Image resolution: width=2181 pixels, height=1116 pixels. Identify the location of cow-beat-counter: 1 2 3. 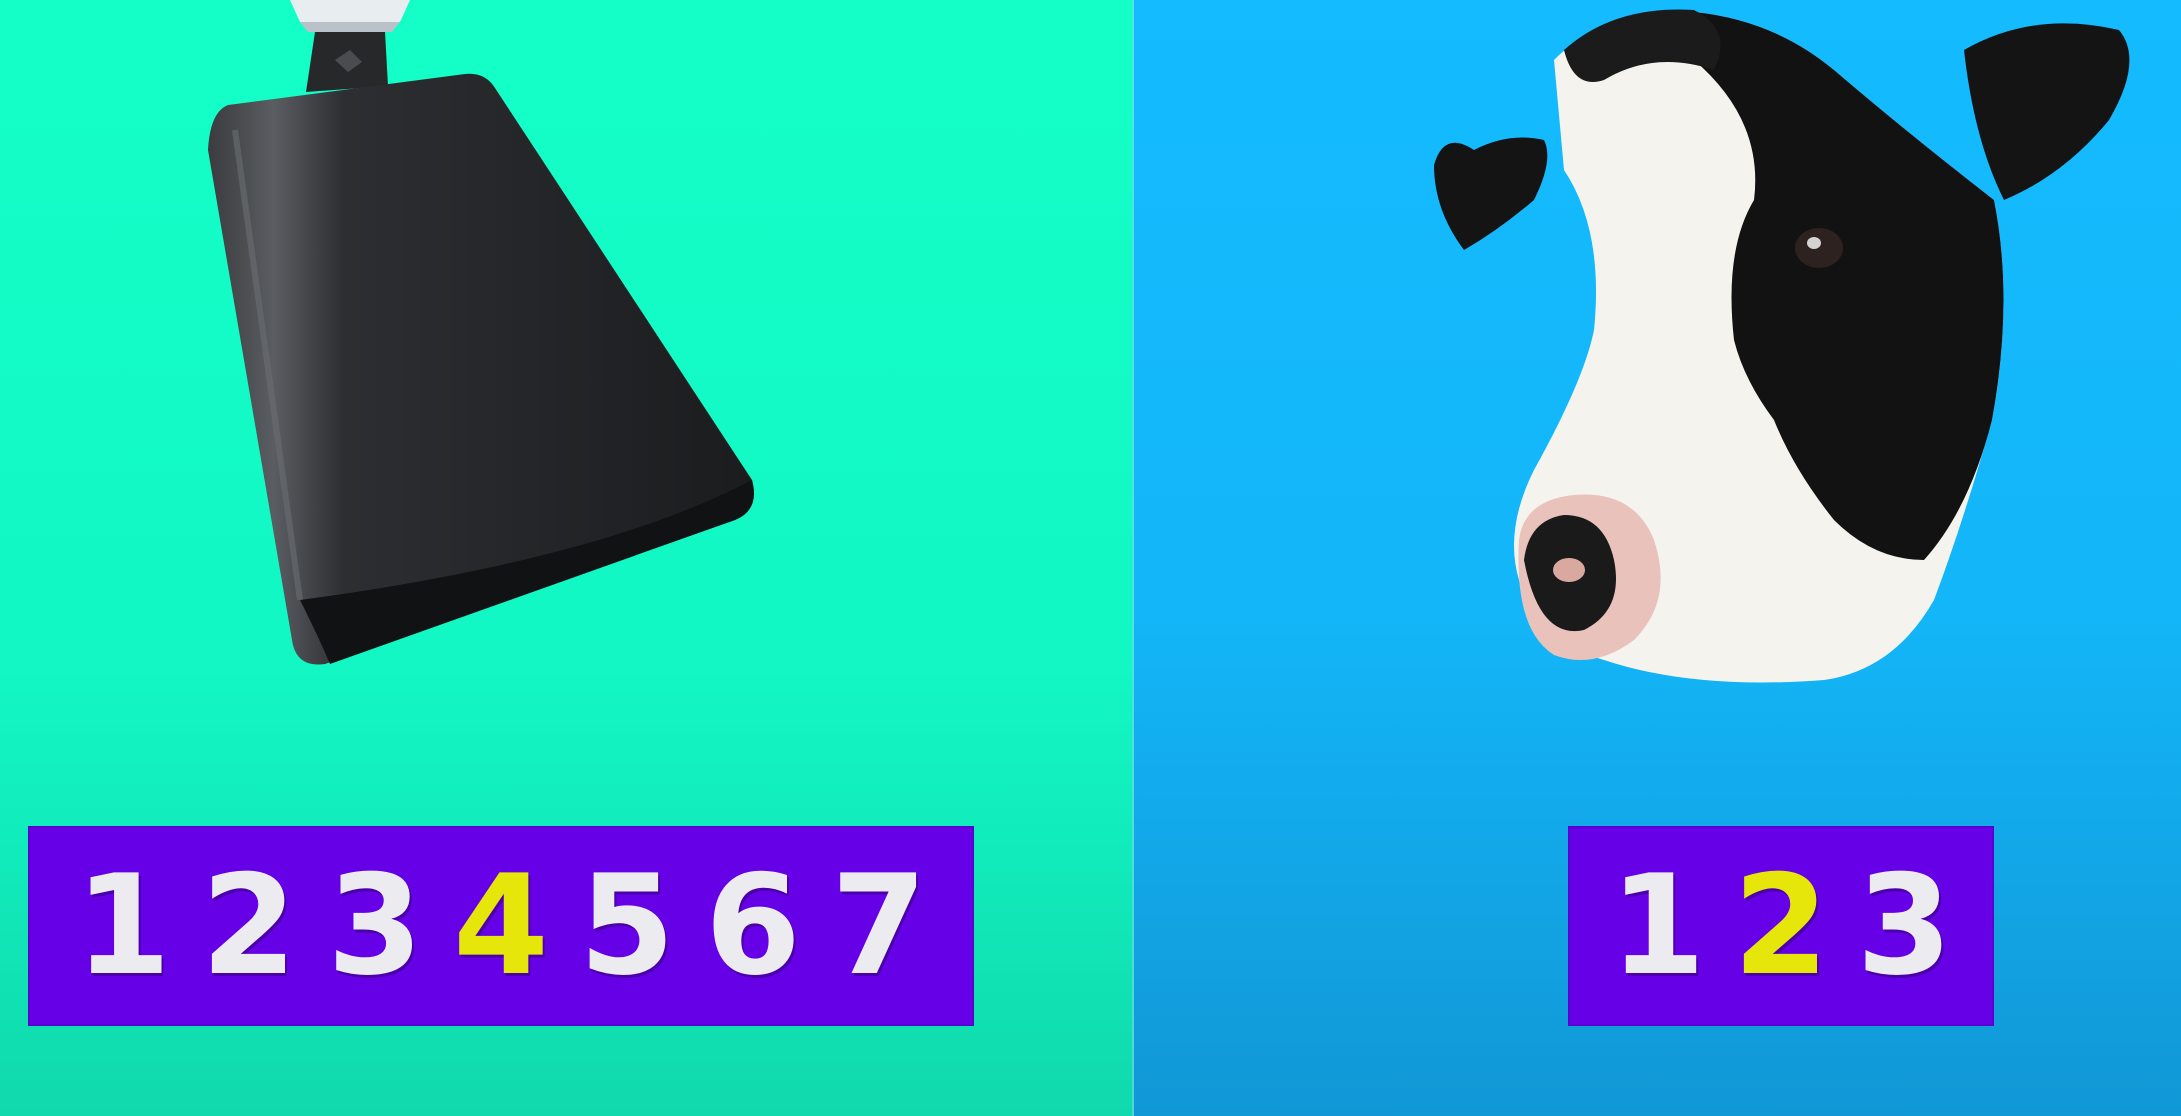
(1781, 926).